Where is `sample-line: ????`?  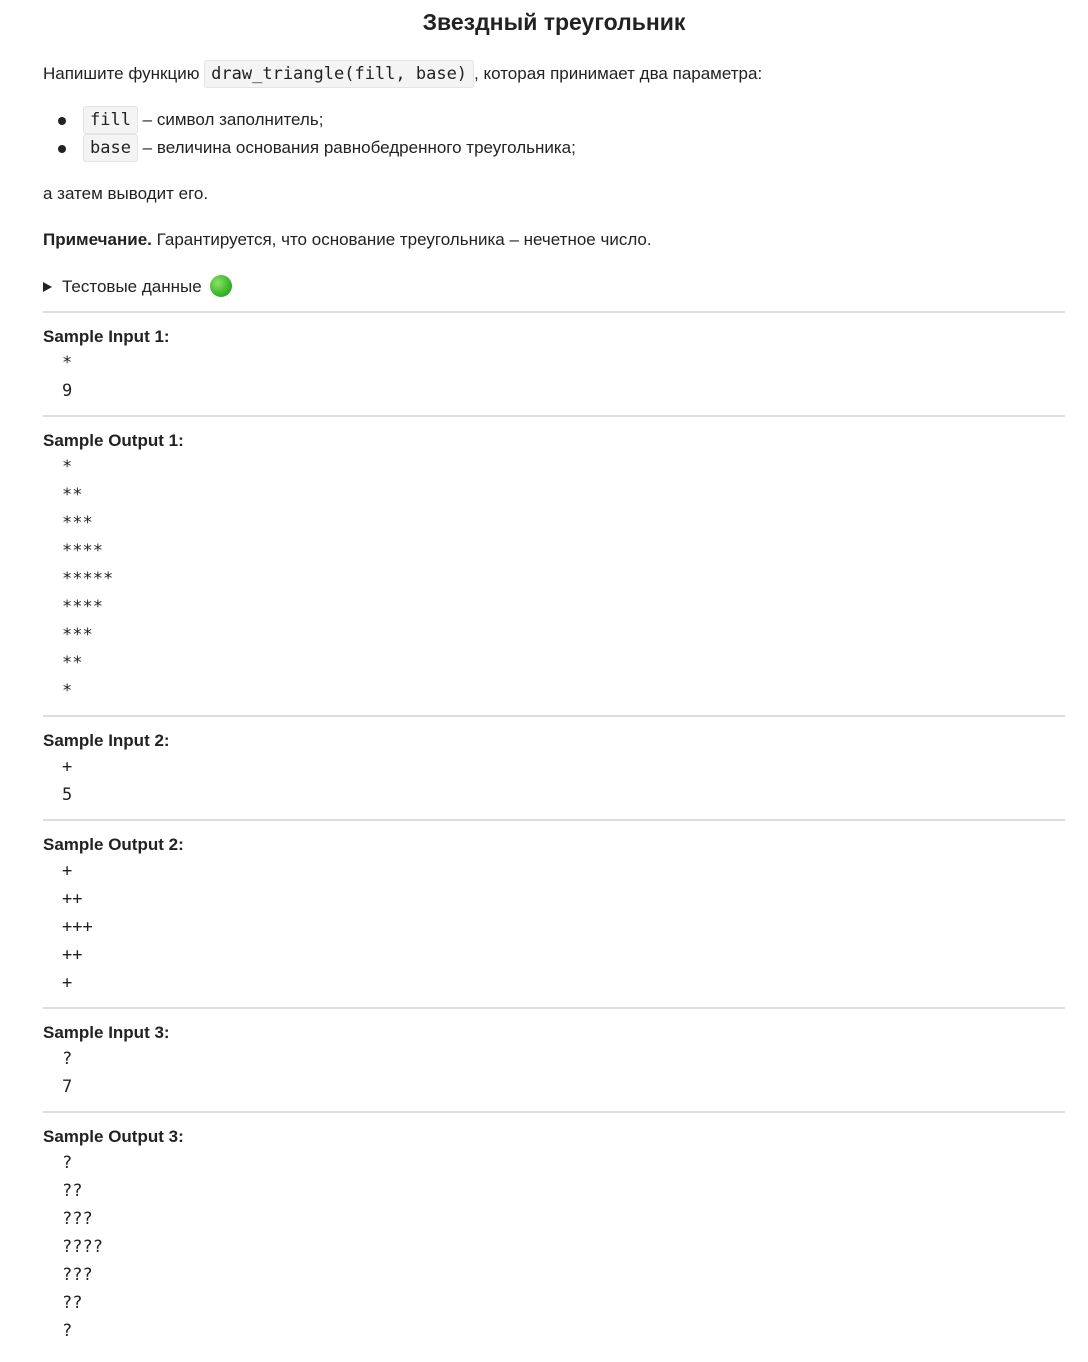 sample-line: ???? is located at coordinates (82, 1247).